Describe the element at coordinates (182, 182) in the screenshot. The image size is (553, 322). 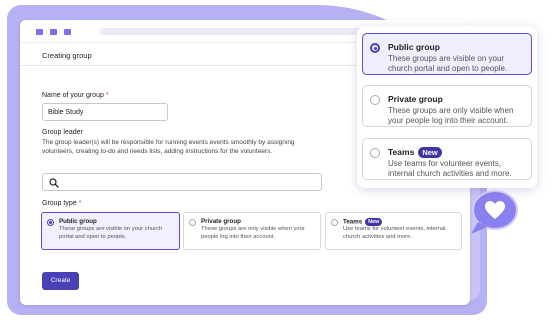
I see `group-leader-search-input` at that location.